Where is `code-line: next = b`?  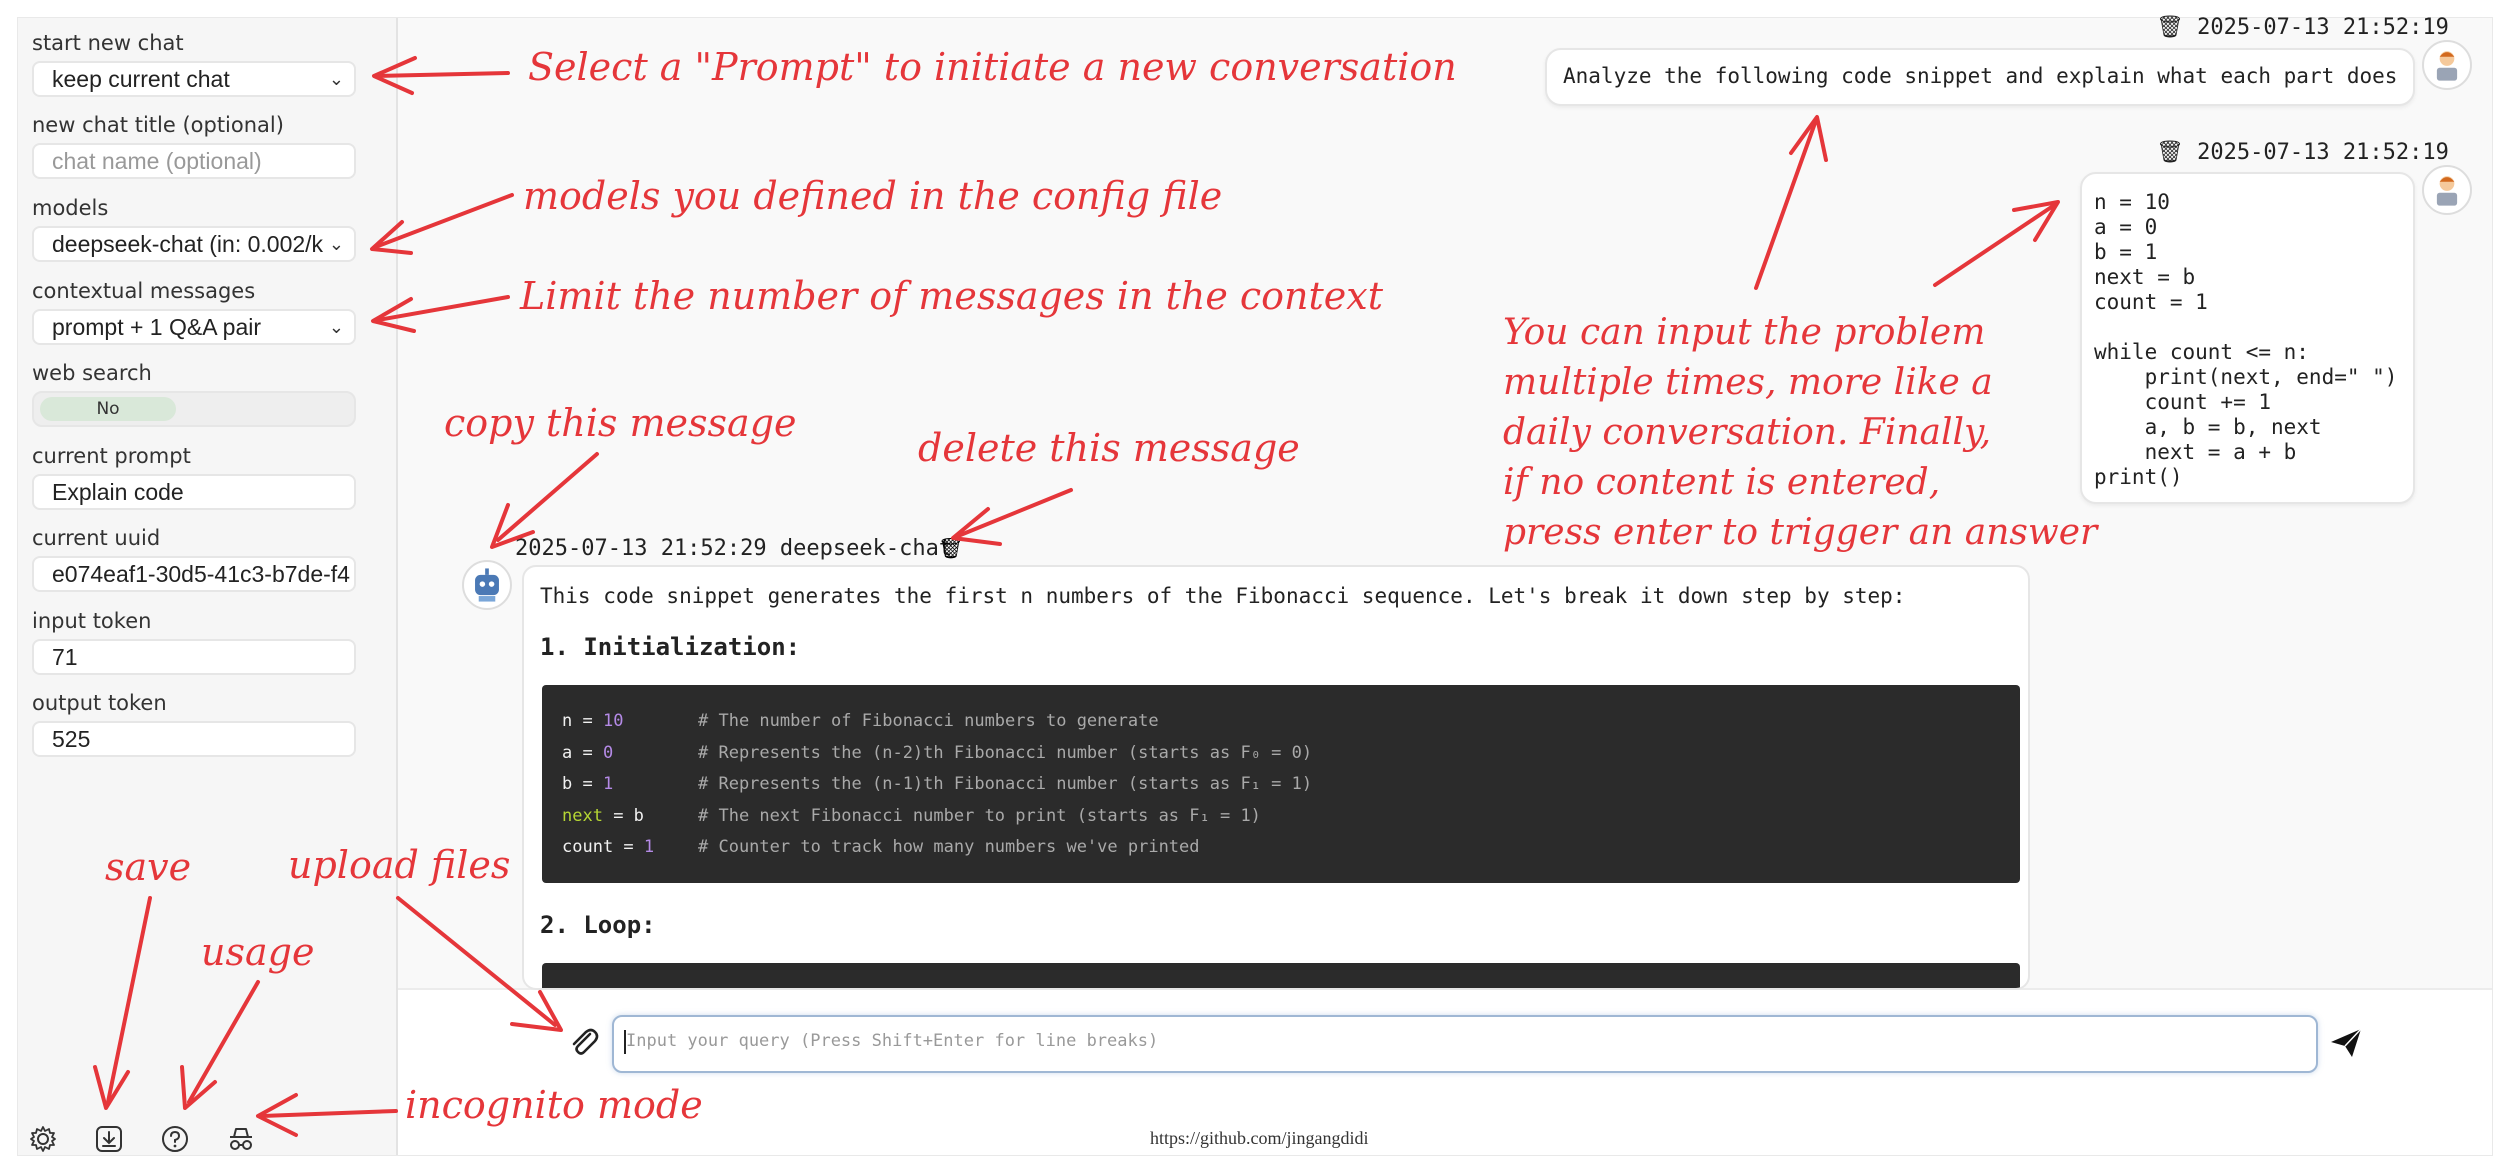
code-line: next = b is located at coordinates (603, 816).